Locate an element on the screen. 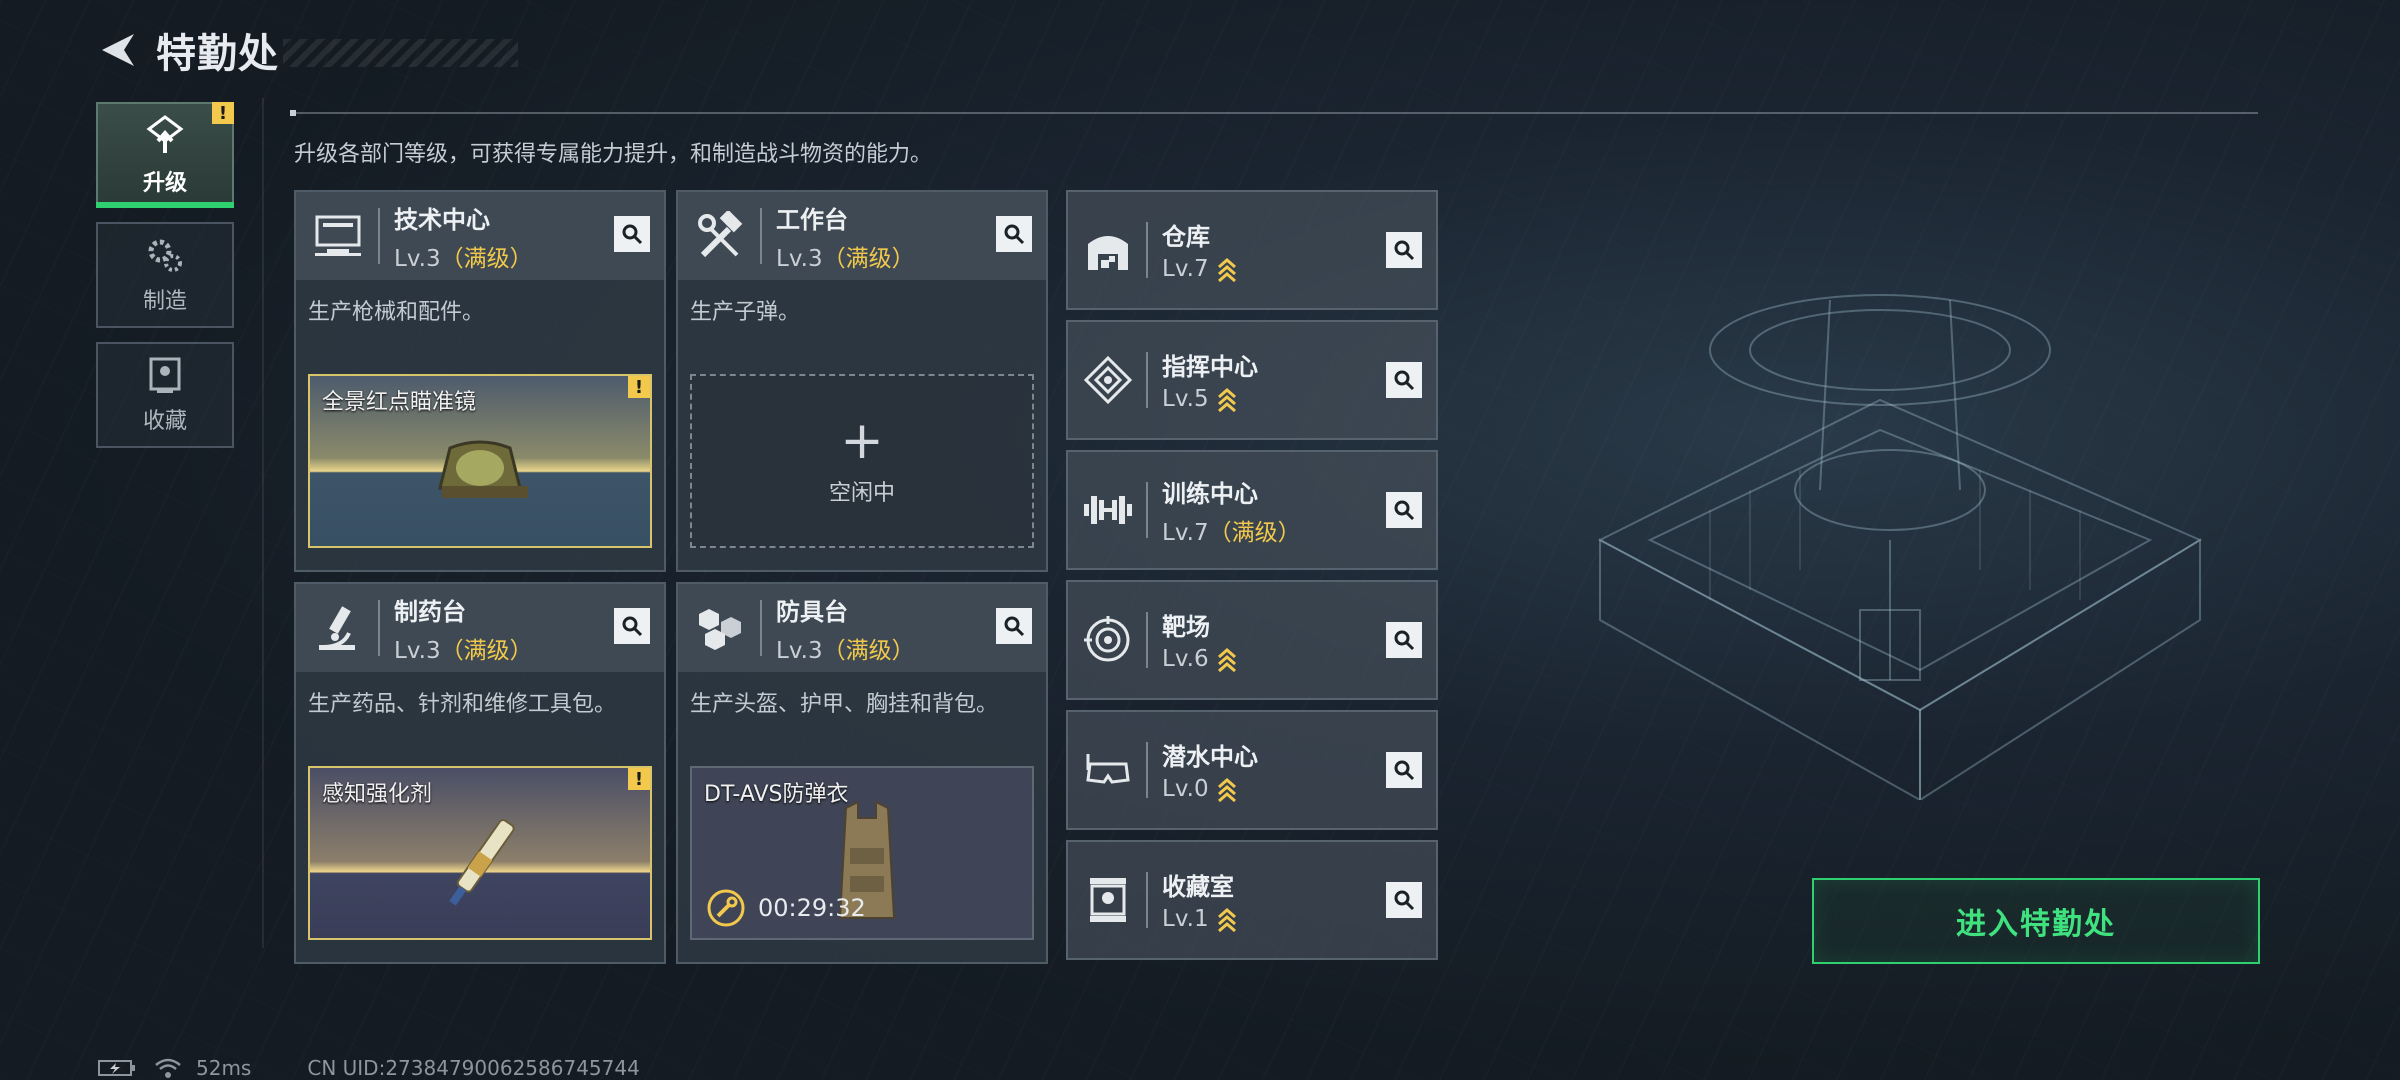  building-level: Lv.5 is located at coordinates (1210, 399).